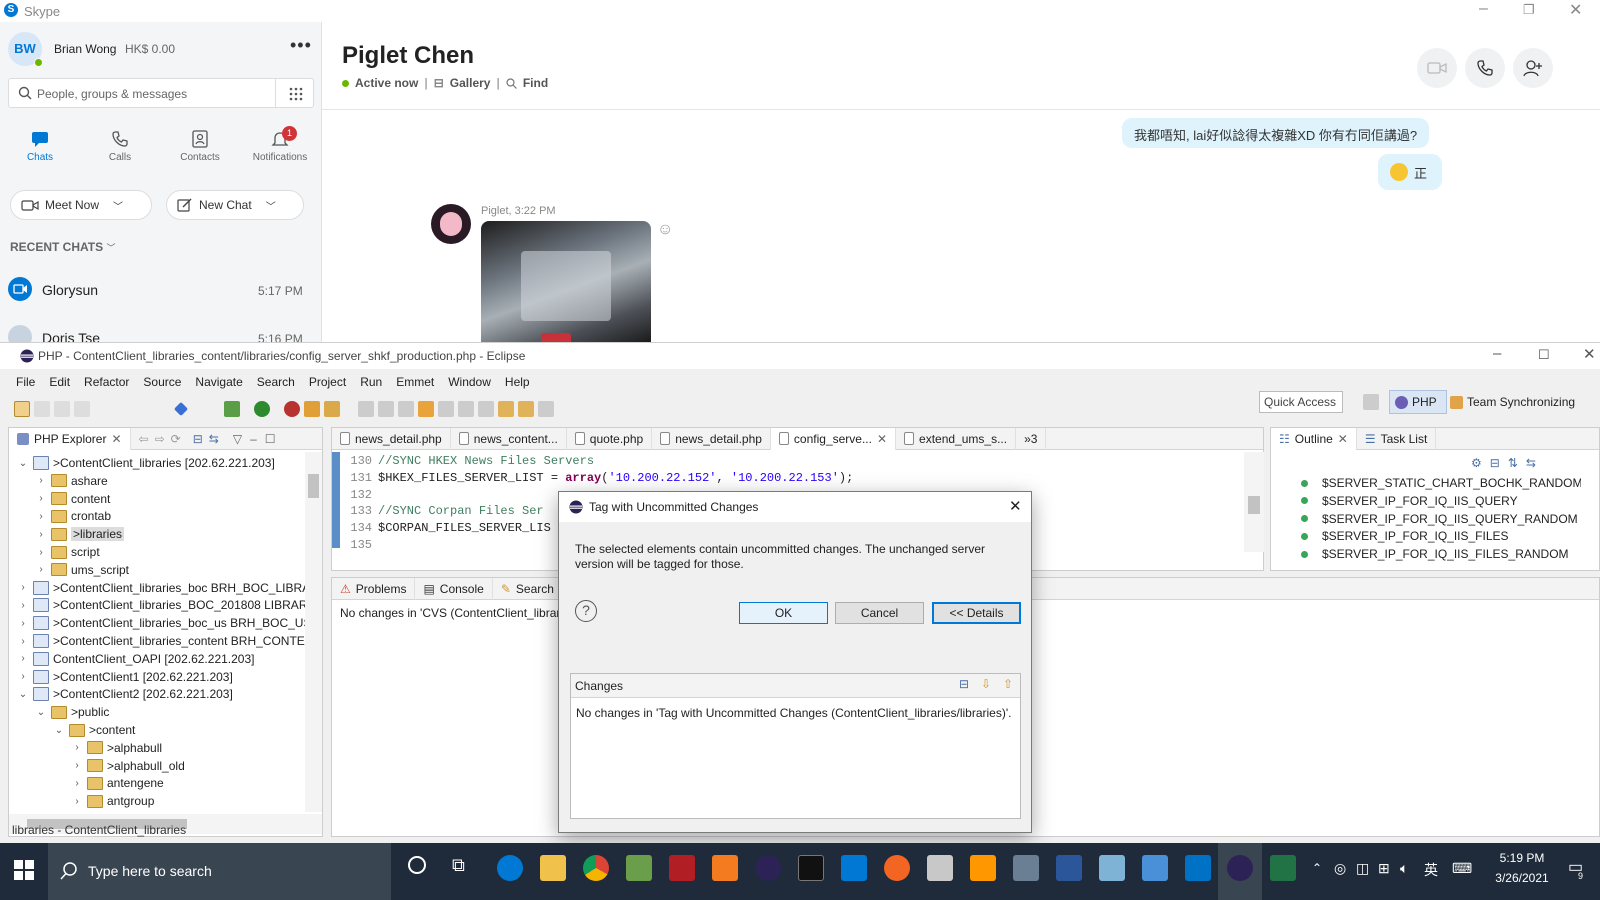 The width and height of the screenshot is (1600, 900). I want to click on outline-item: $SERVER_STATIC_CHART_BOCHK_RANDOM, so click(1441, 483).